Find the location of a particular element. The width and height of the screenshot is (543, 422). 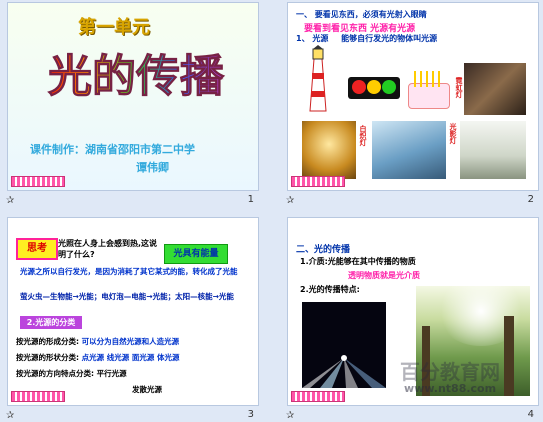

question-text: 光照在人身上会感到热,这说明了什么? is located at coordinates (108, 249).